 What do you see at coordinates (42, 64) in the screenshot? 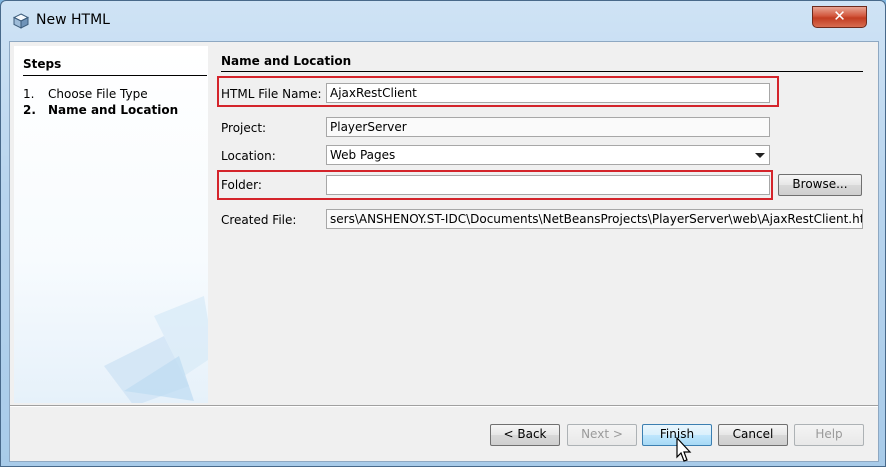
I see `steps-title: Steps` at bounding box center [42, 64].